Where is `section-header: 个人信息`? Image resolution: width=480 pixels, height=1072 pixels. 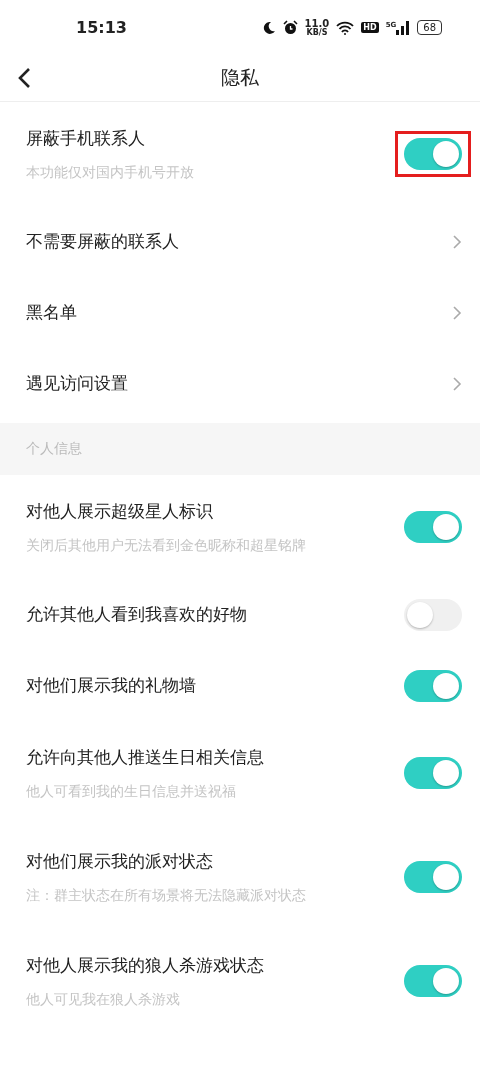 section-header: 个人信息 is located at coordinates (54, 449).